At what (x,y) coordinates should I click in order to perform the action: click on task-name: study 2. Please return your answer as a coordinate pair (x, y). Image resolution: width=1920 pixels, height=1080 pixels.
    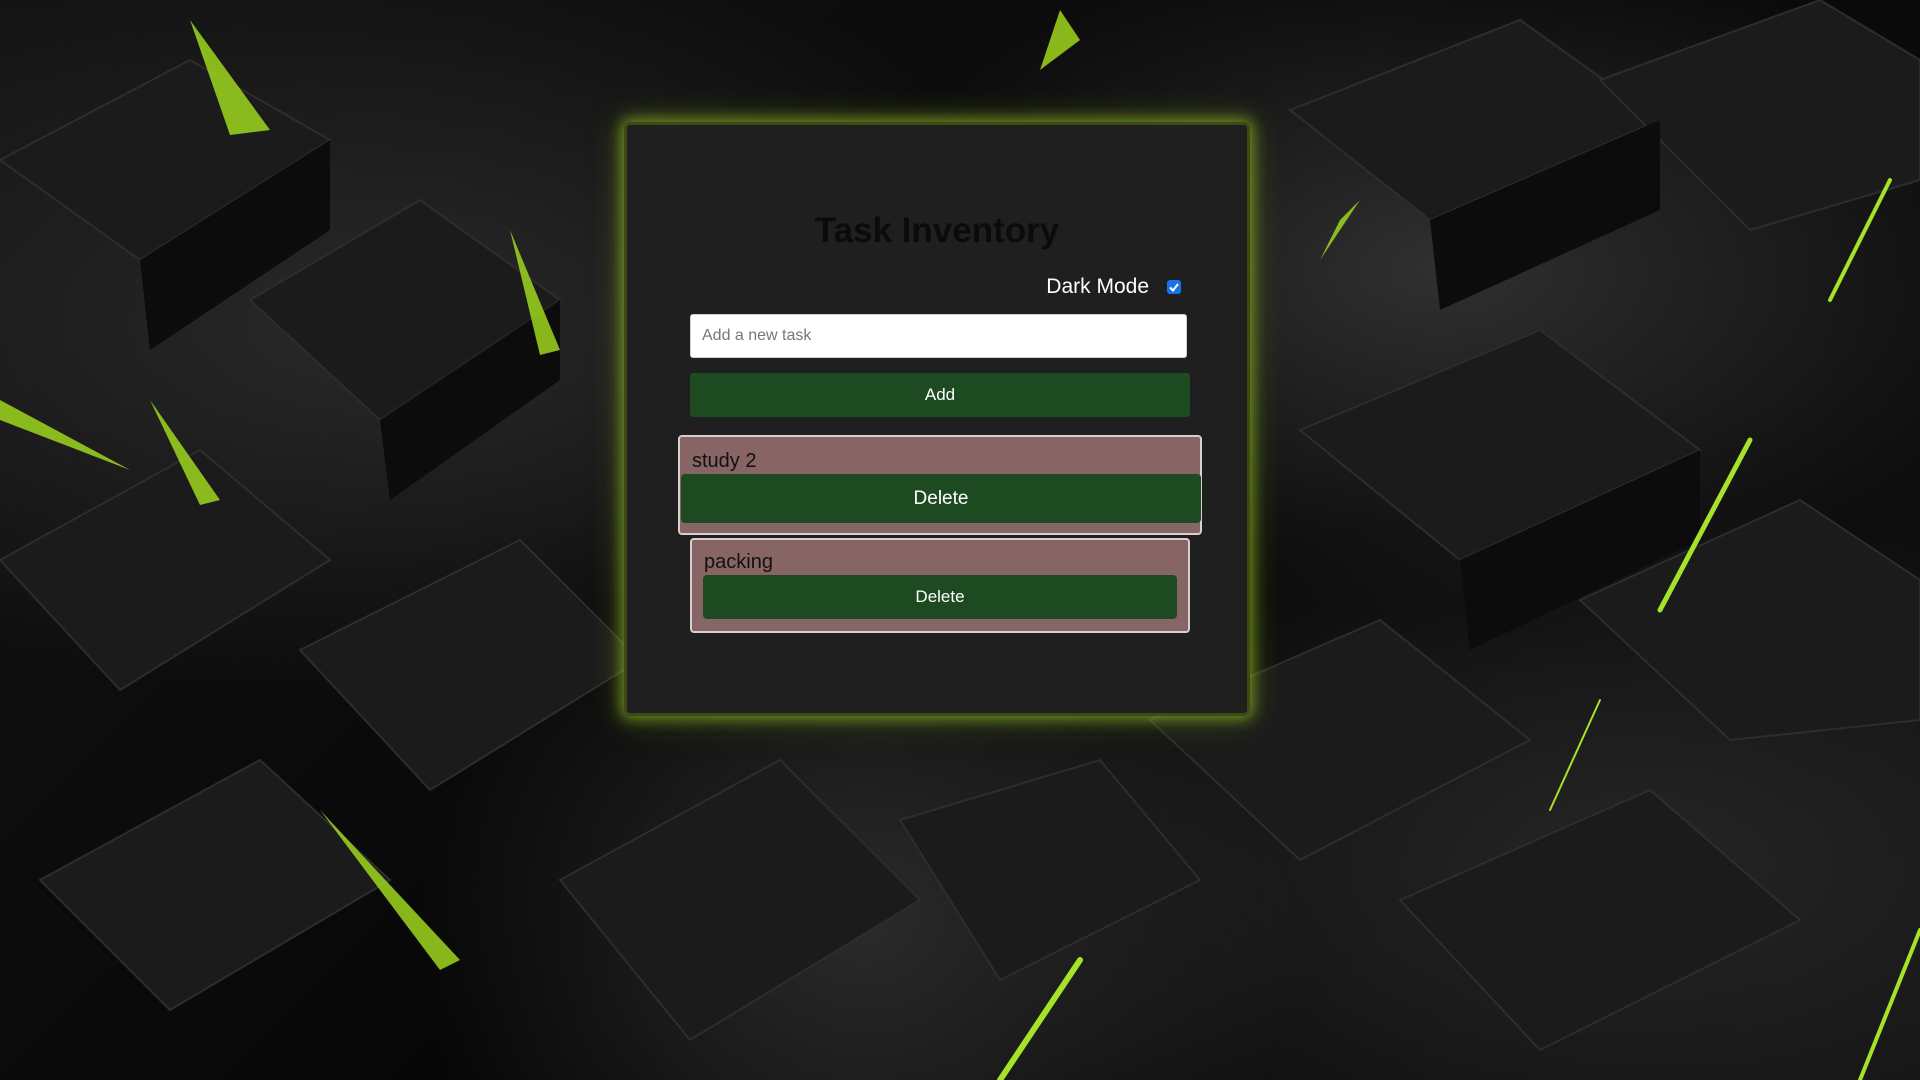
    Looking at the image, I should click on (724, 461).